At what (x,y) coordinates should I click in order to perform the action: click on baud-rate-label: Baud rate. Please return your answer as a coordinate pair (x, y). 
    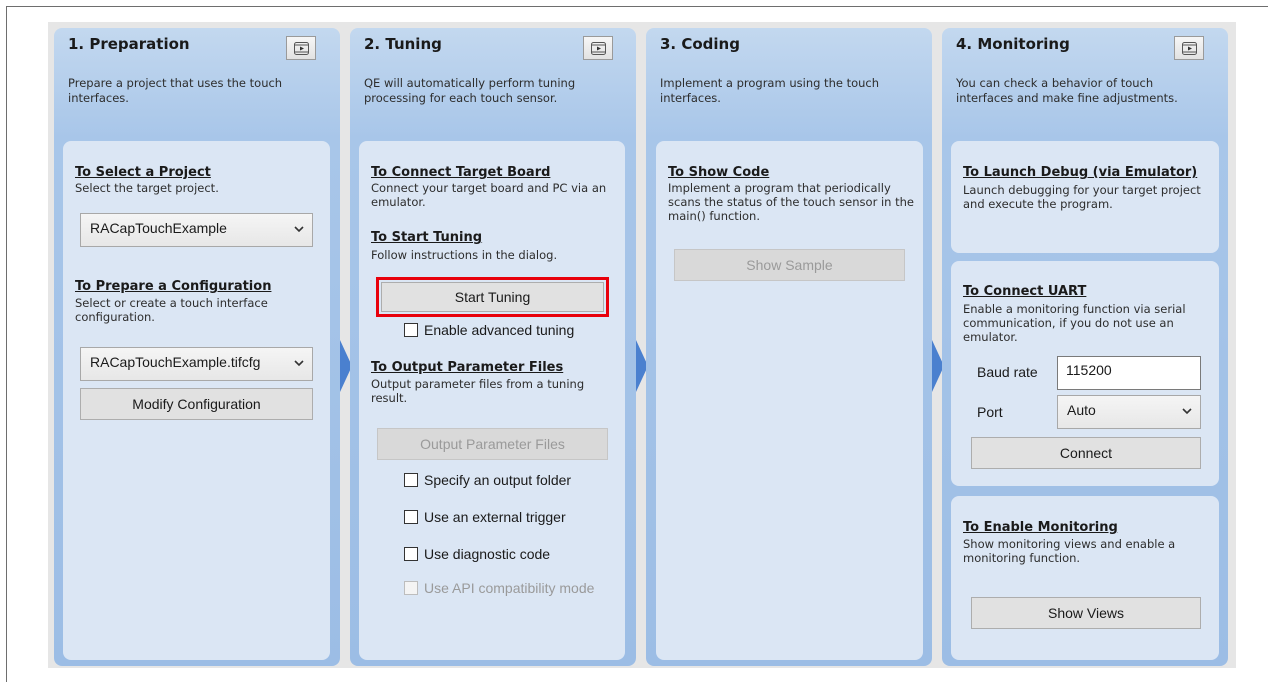
    Looking at the image, I should click on (1007, 372).